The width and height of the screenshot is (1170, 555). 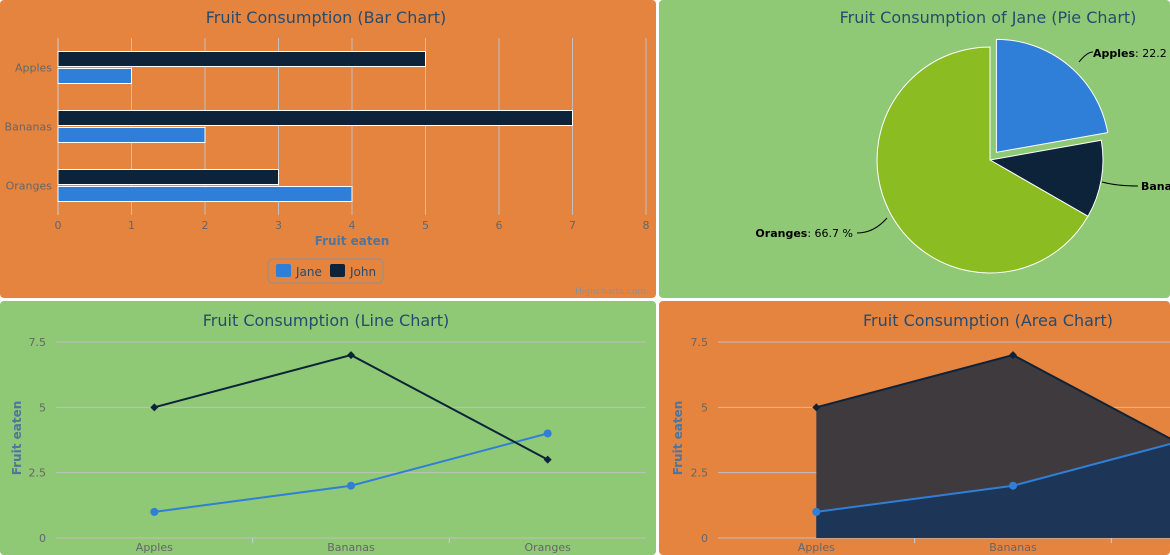 I want to click on legend-label-john: John, so click(x=362, y=272).